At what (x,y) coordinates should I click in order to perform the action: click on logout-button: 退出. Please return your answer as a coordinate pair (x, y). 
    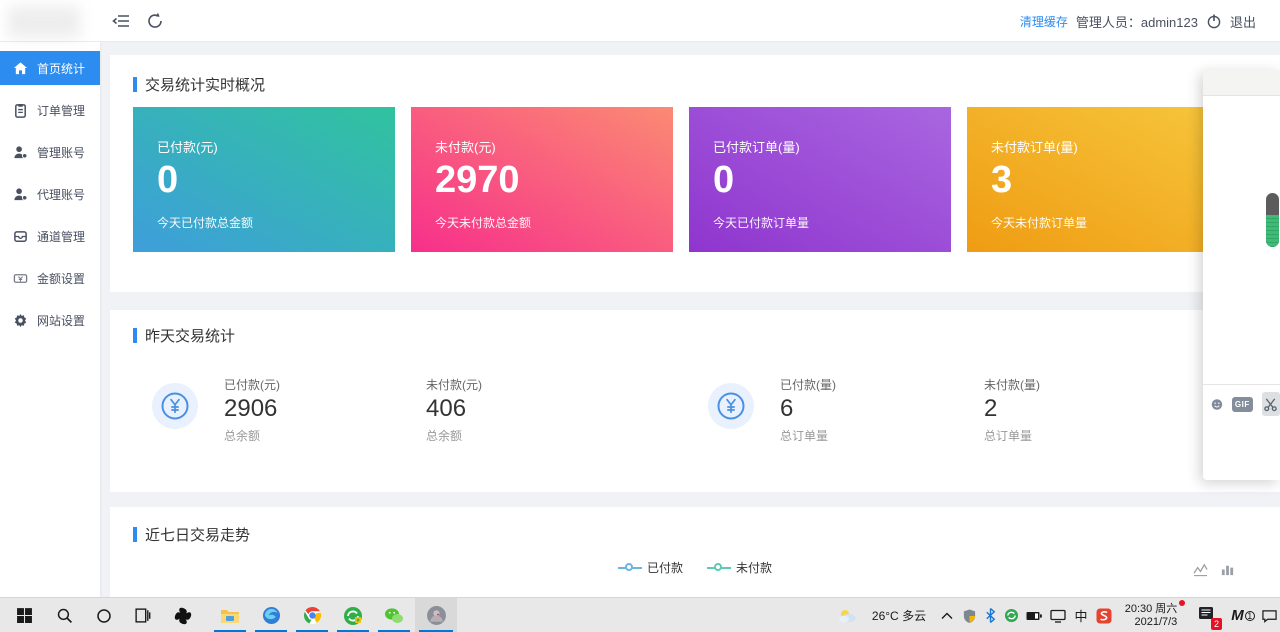
    Looking at the image, I should click on (1243, 21).